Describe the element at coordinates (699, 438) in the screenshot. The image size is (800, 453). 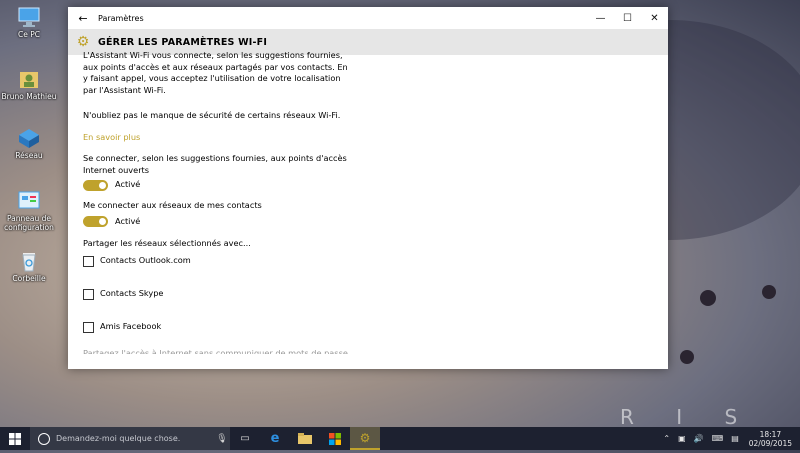
I see `volume-icon: 🔊` at that location.